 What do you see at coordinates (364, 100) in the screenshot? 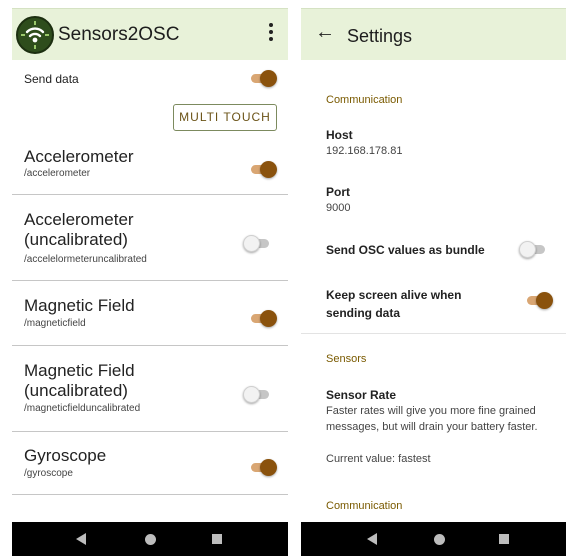
I see `communication-header: Communication` at bounding box center [364, 100].